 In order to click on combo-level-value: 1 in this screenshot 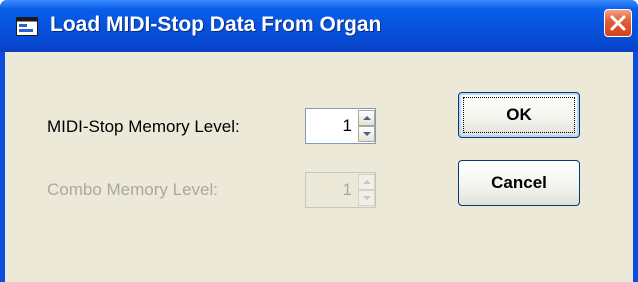, I will do `click(347, 189)`.